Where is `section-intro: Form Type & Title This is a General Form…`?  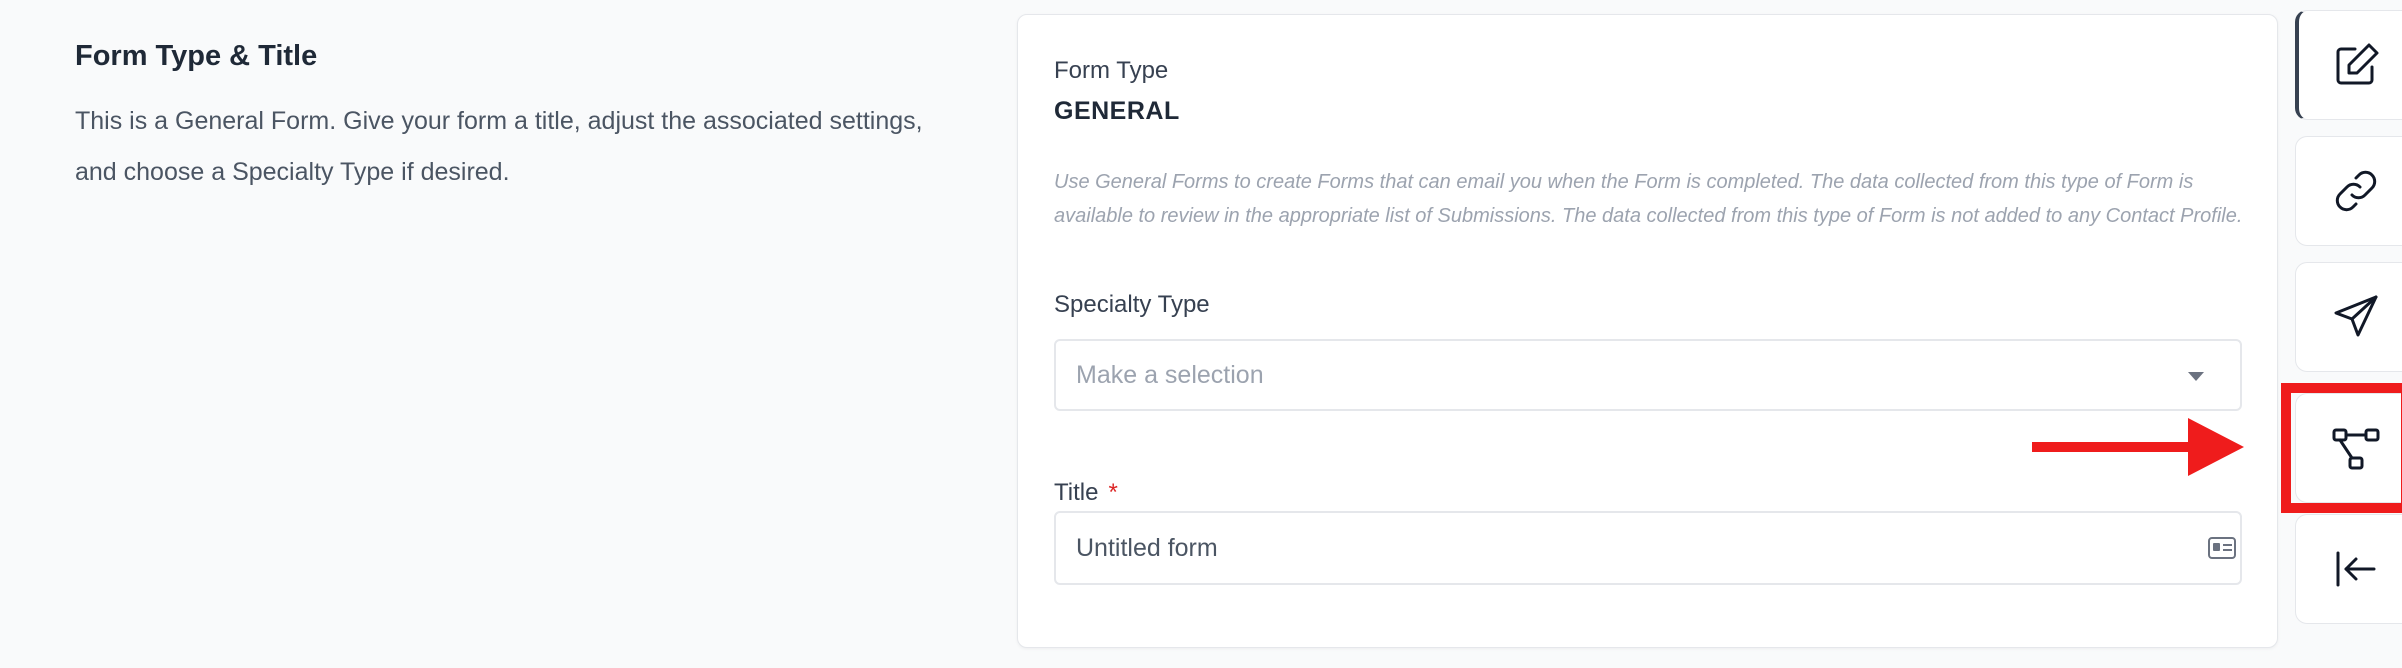
section-intro: Form Type & Title This is a General Form… is located at coordinates (505, 117).